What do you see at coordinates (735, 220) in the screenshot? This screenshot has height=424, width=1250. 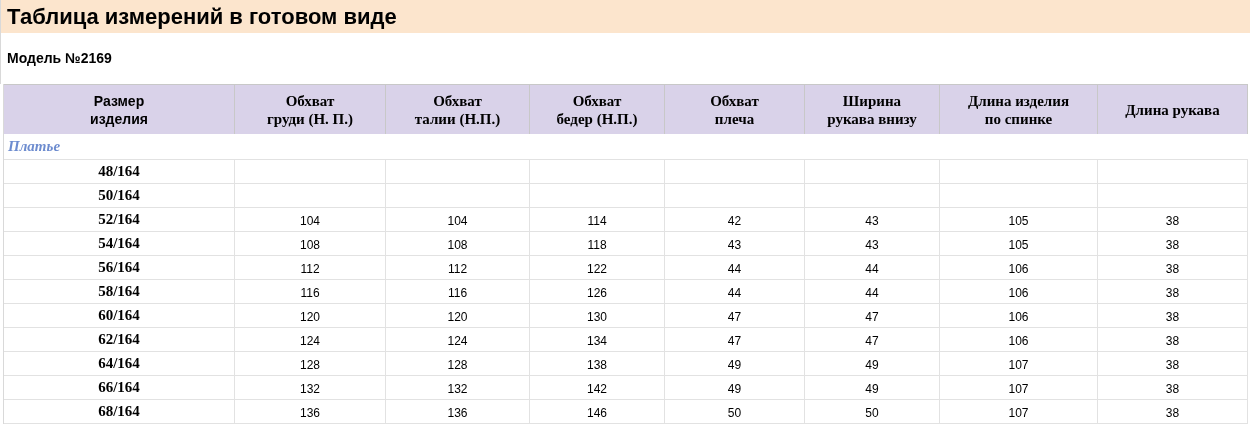 I see `table-cell: 42` at bounding box center [735, 220].